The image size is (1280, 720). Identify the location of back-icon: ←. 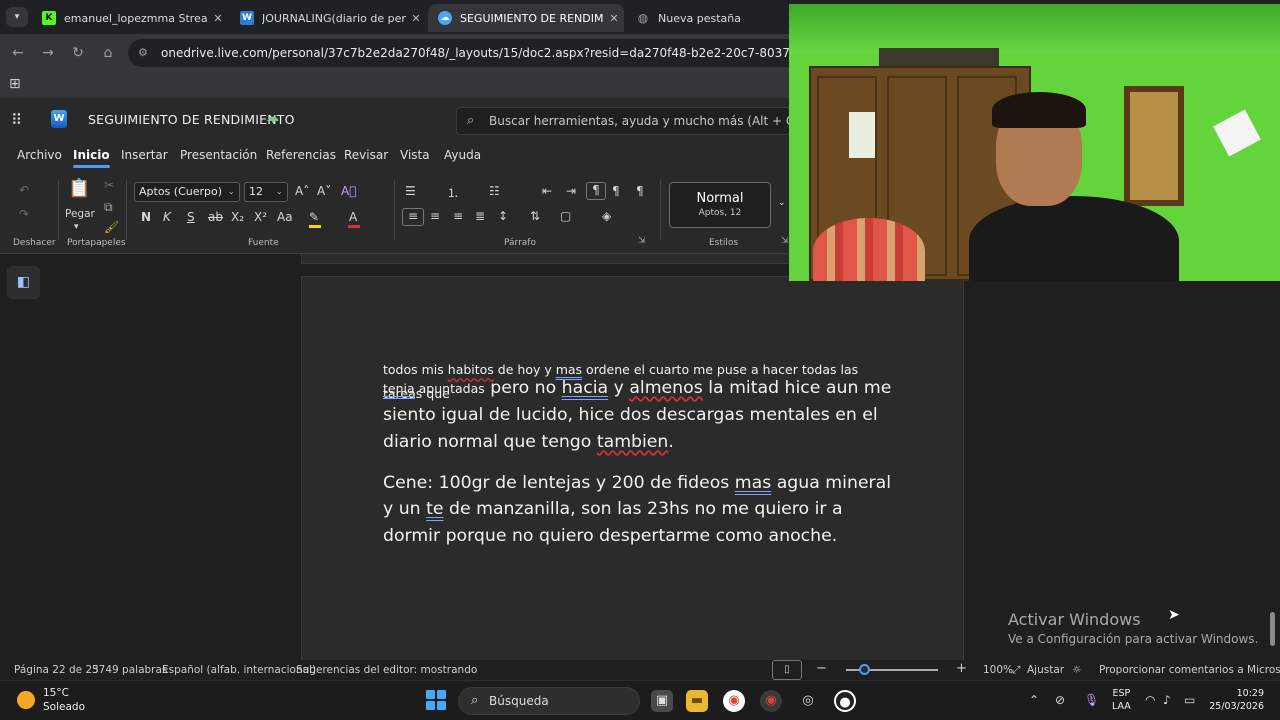
(18, 53).